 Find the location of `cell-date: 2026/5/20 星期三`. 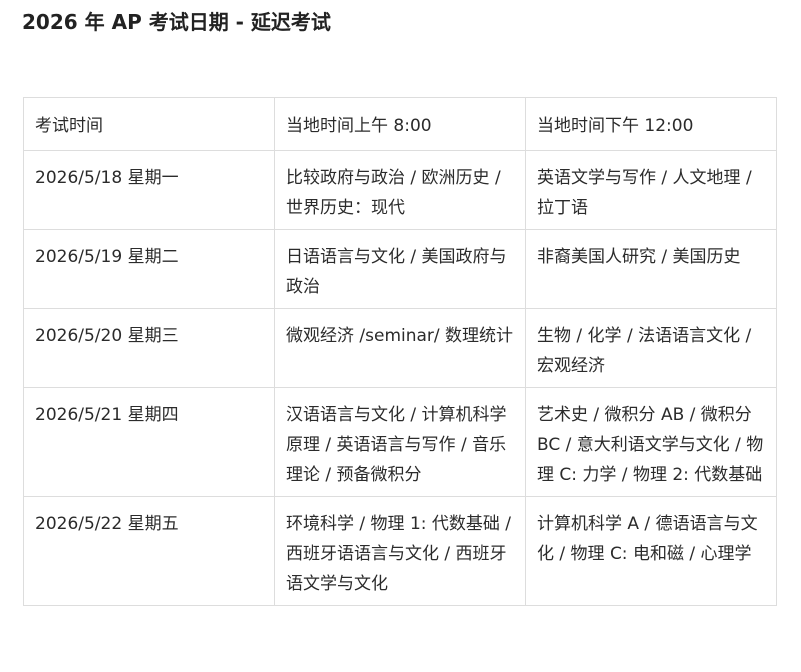

cell-date: 2026/5/20 星期三 is located at coordinates (149, 348).